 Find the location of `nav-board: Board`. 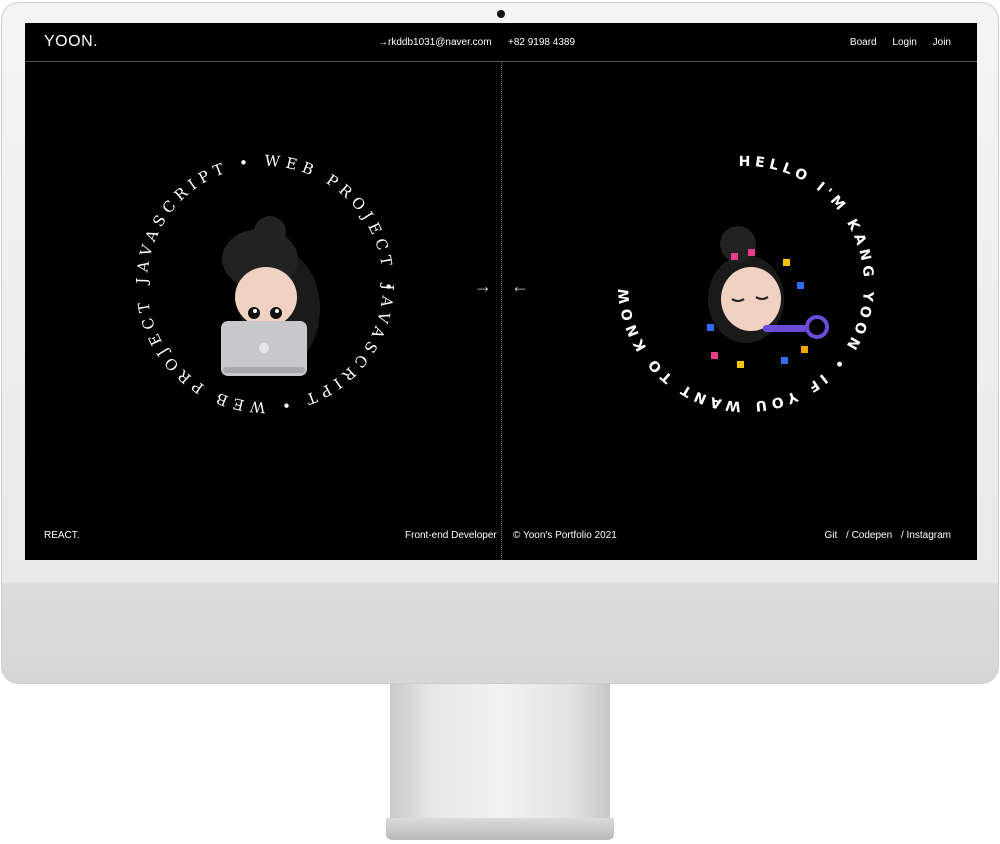

nav-board: Board is located at coordinates (863, 42).